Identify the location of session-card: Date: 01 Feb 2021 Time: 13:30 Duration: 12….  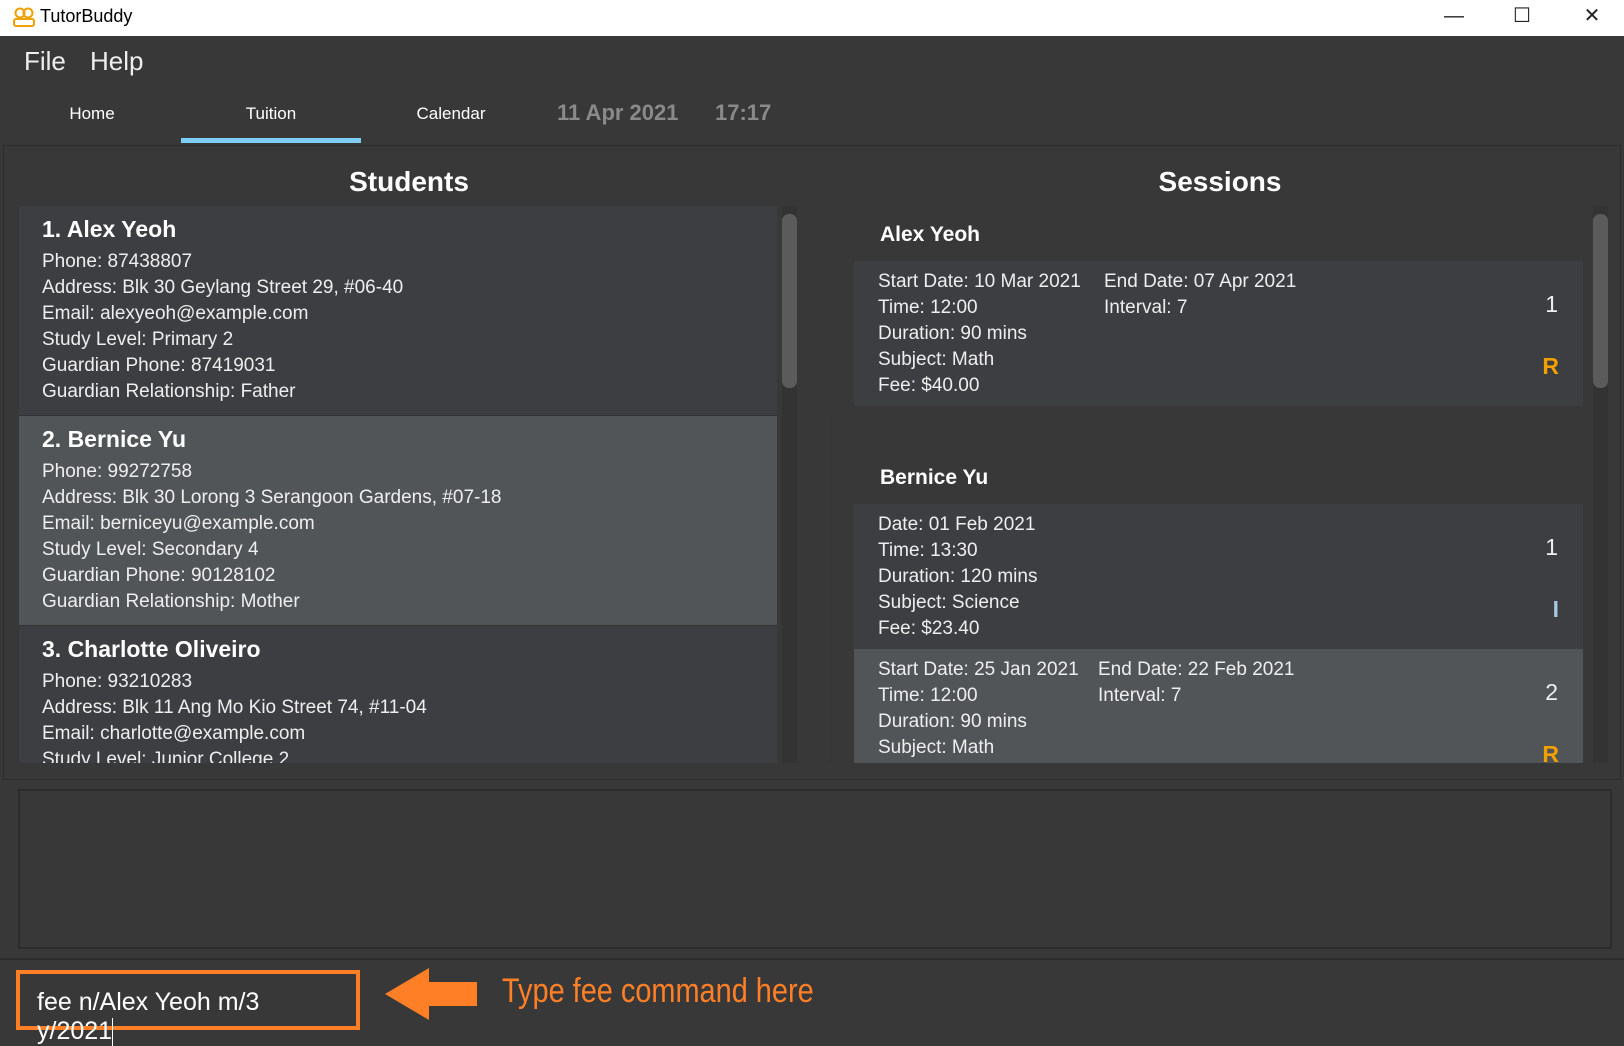
(1218, 576).